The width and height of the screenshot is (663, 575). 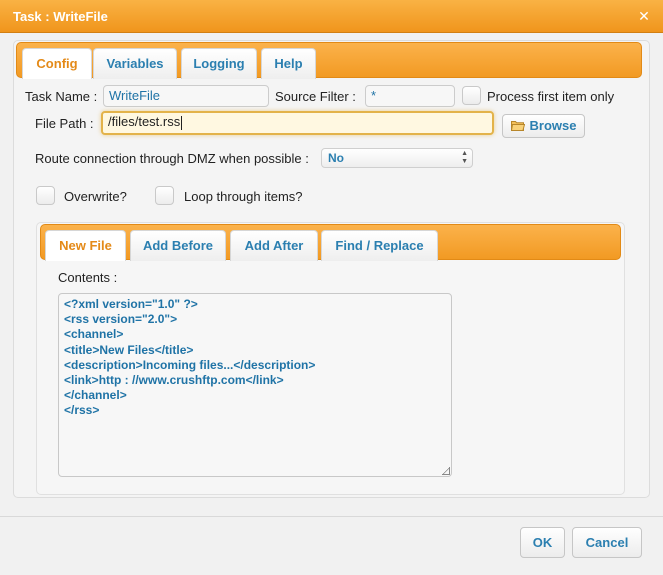 What do you see at coordinates (88, 277) in the screenshot?
I see `contents-label: Contents :` at bounding box center [88, 277].